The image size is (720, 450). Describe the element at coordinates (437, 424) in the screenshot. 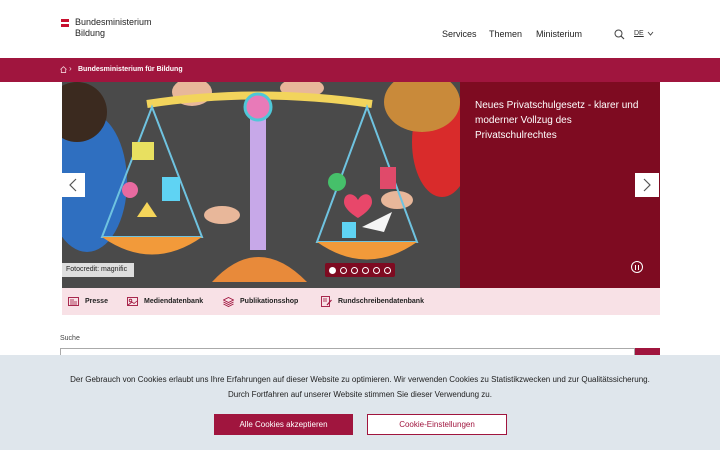

I see `cookie-settings-button: Cookie-Einstellungen` at that location.